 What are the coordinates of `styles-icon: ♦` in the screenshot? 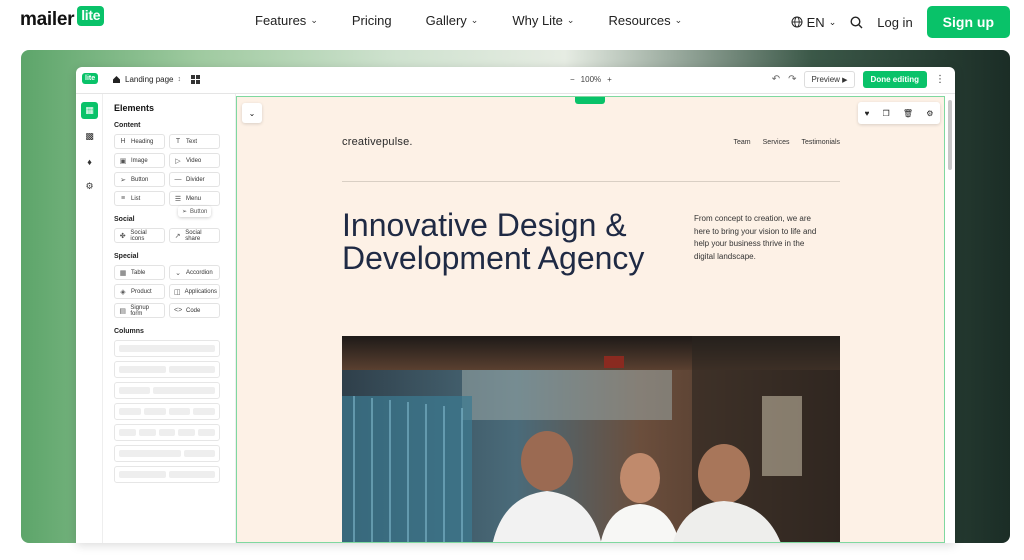 It's located at (89, 161).